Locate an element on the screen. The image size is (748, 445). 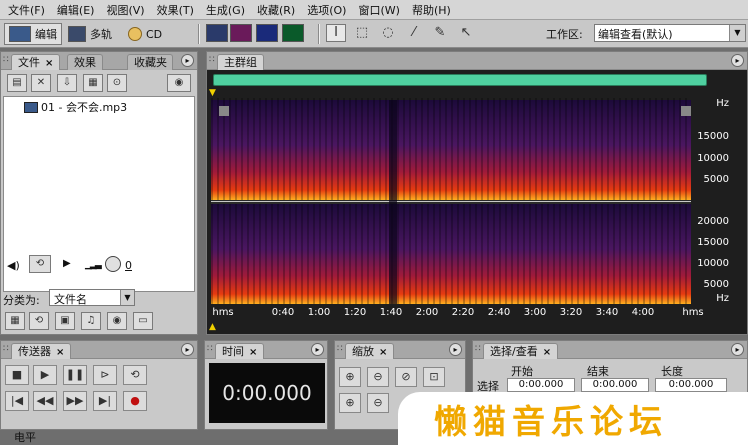
selection-length-field: 0:00.000 is located at coordinates (691, 385).